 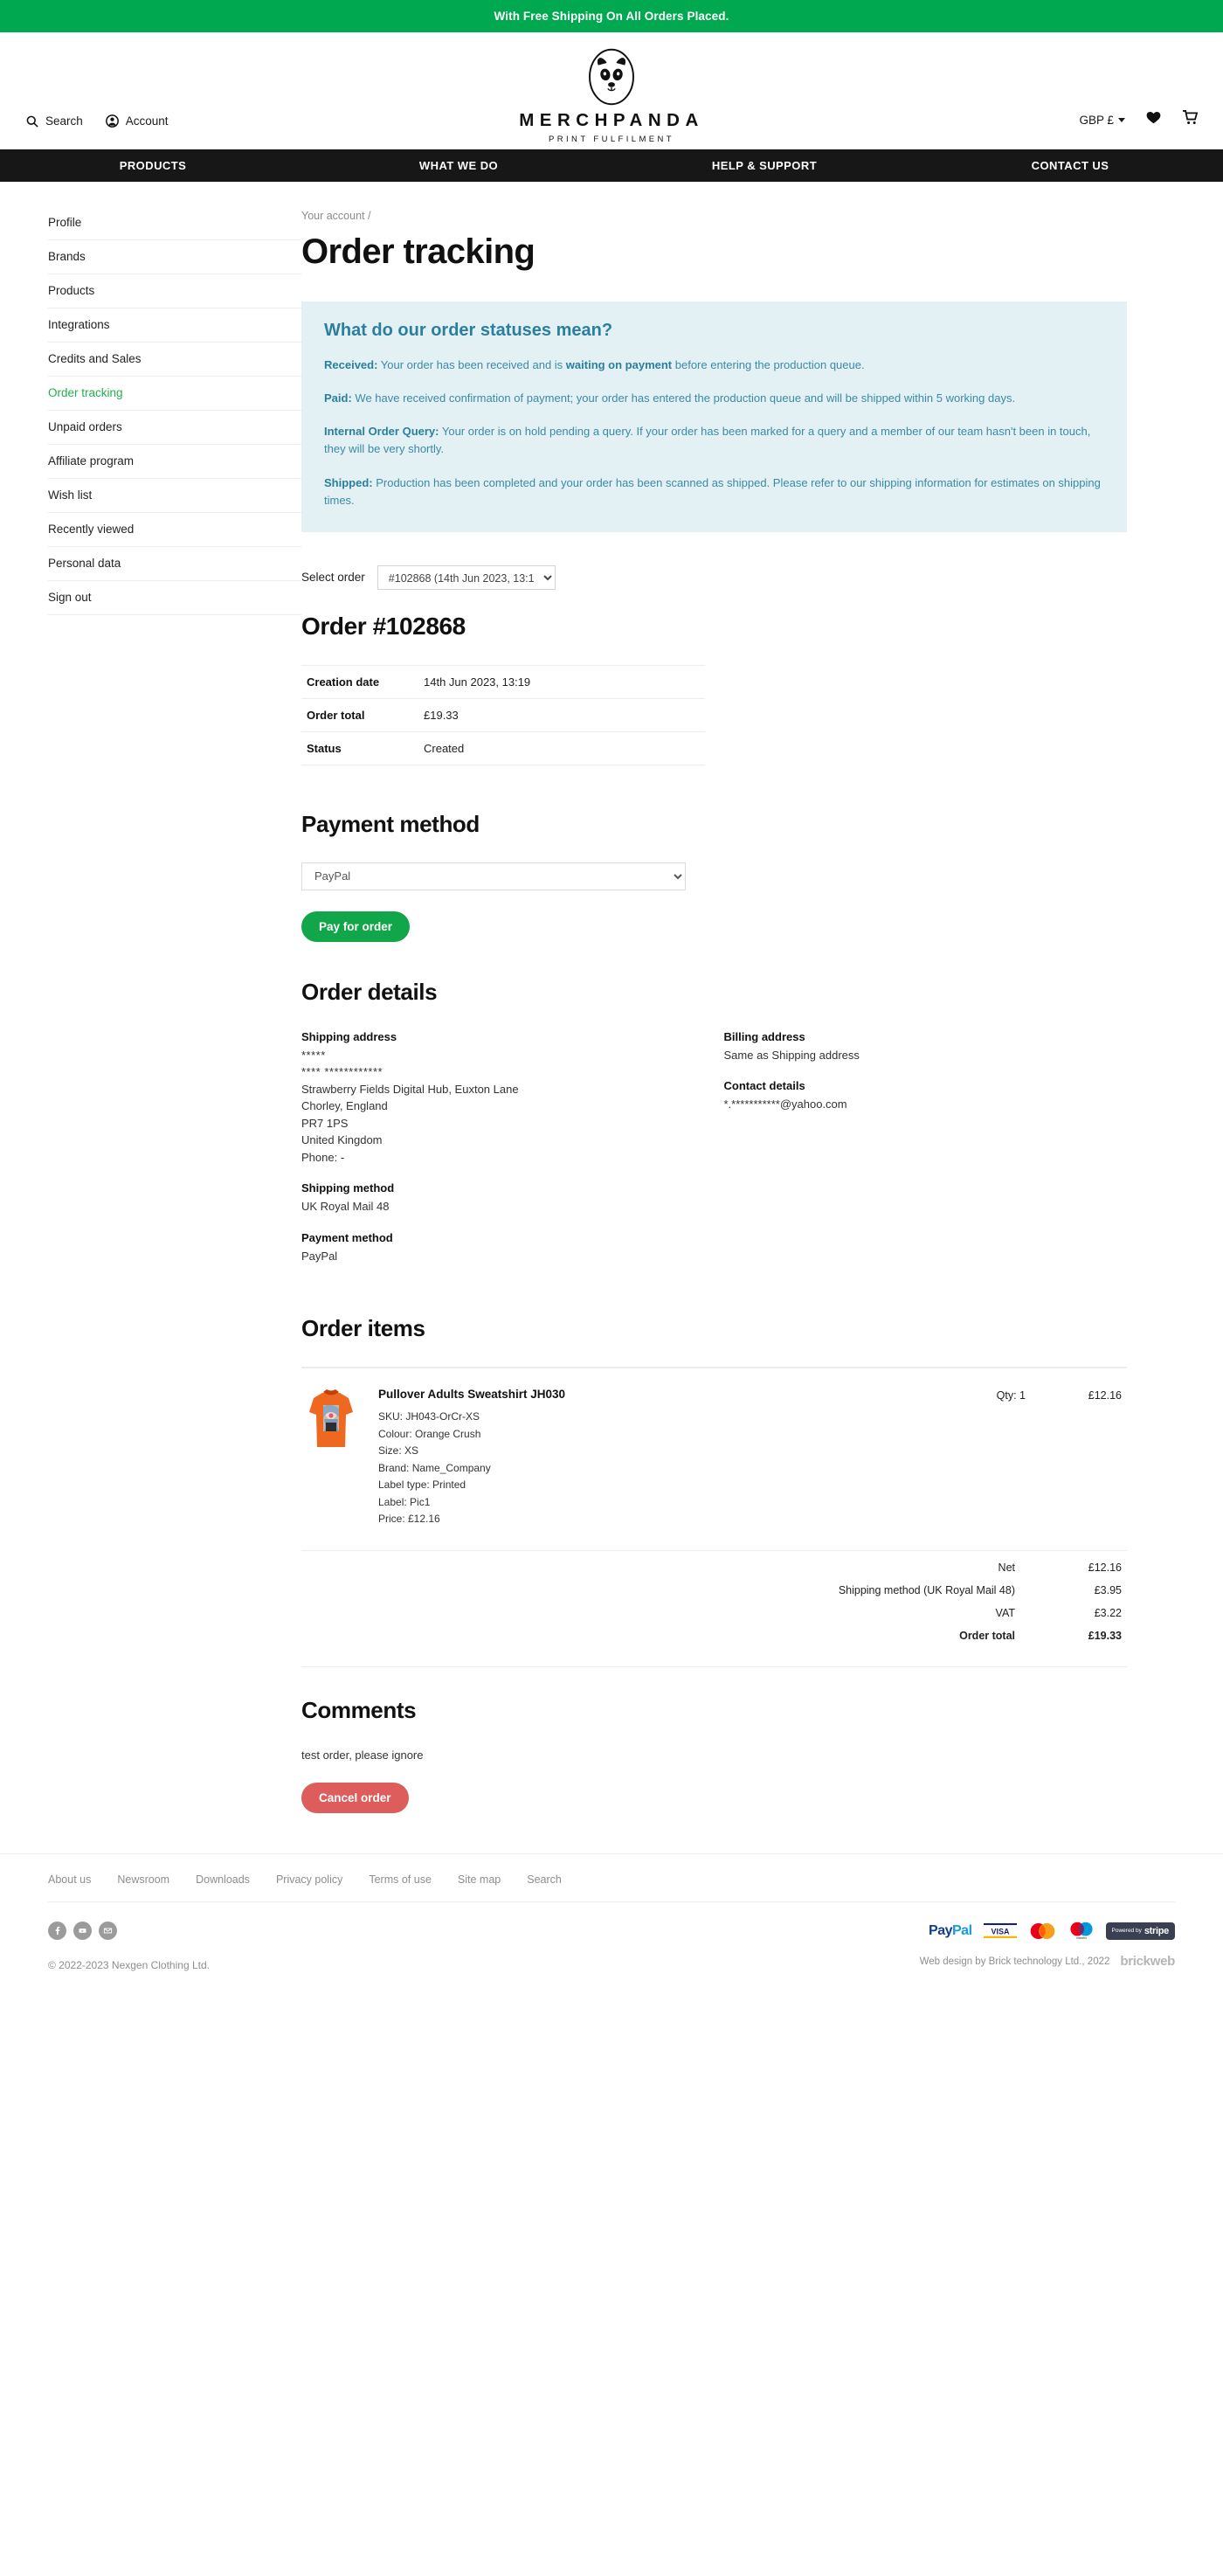 What do you see at coordinates (466, 577) in the screenshot?
I see `select-order-dropdown: #102868 (14th Jun 2023, 13:19) - created` at bounding box center [466, 577].